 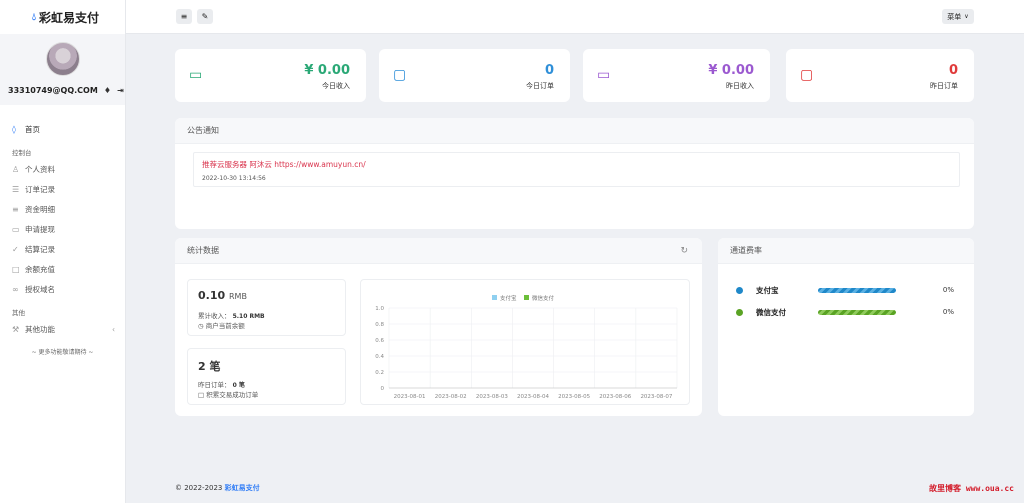 What do you see at coordinates (222, 295) in the screenshot?
I see `balance-value: 0.10 RMB` at bounding box center [222, 295].